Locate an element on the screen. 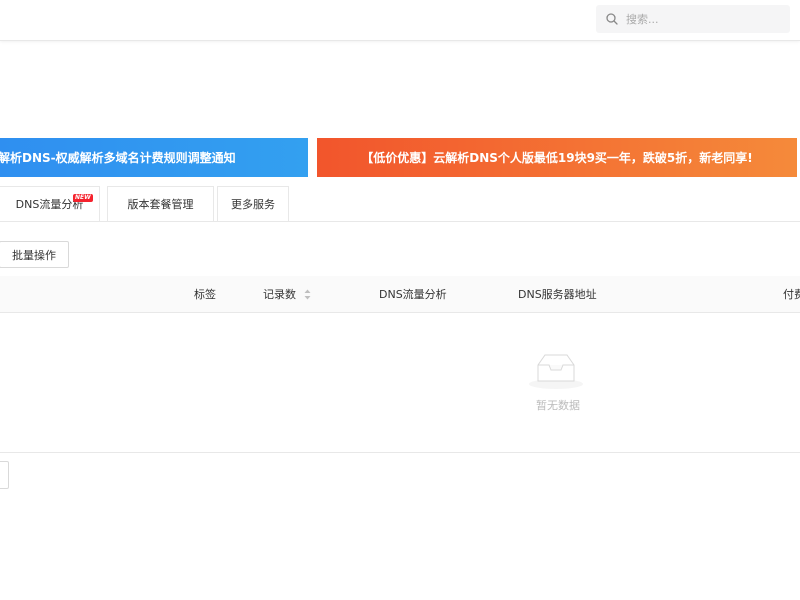  column-header-label: 记录数 is located at coordinates (279, 294).